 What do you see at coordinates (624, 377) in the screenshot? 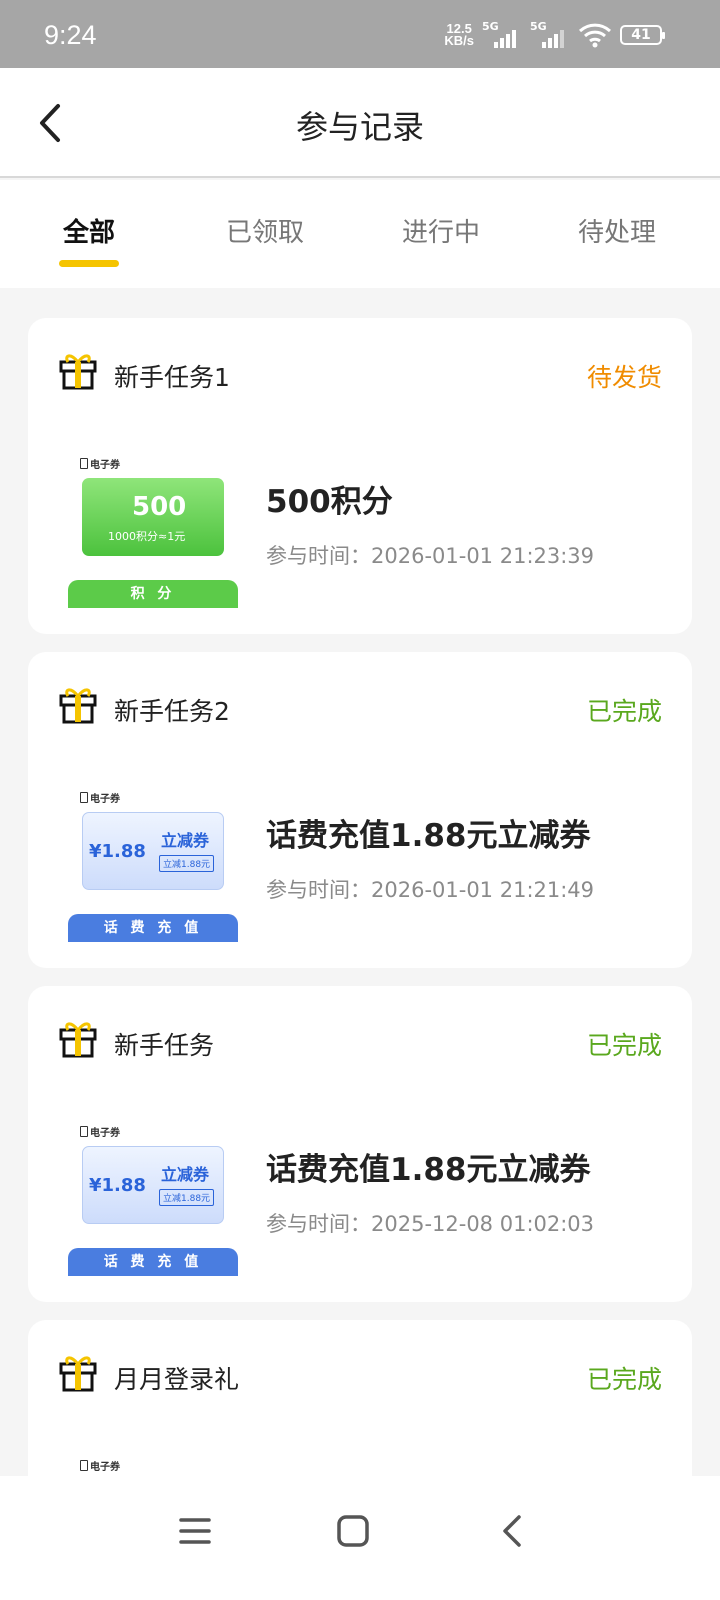
I see `status-badge: 待发货` at bounding box center [624, 377].